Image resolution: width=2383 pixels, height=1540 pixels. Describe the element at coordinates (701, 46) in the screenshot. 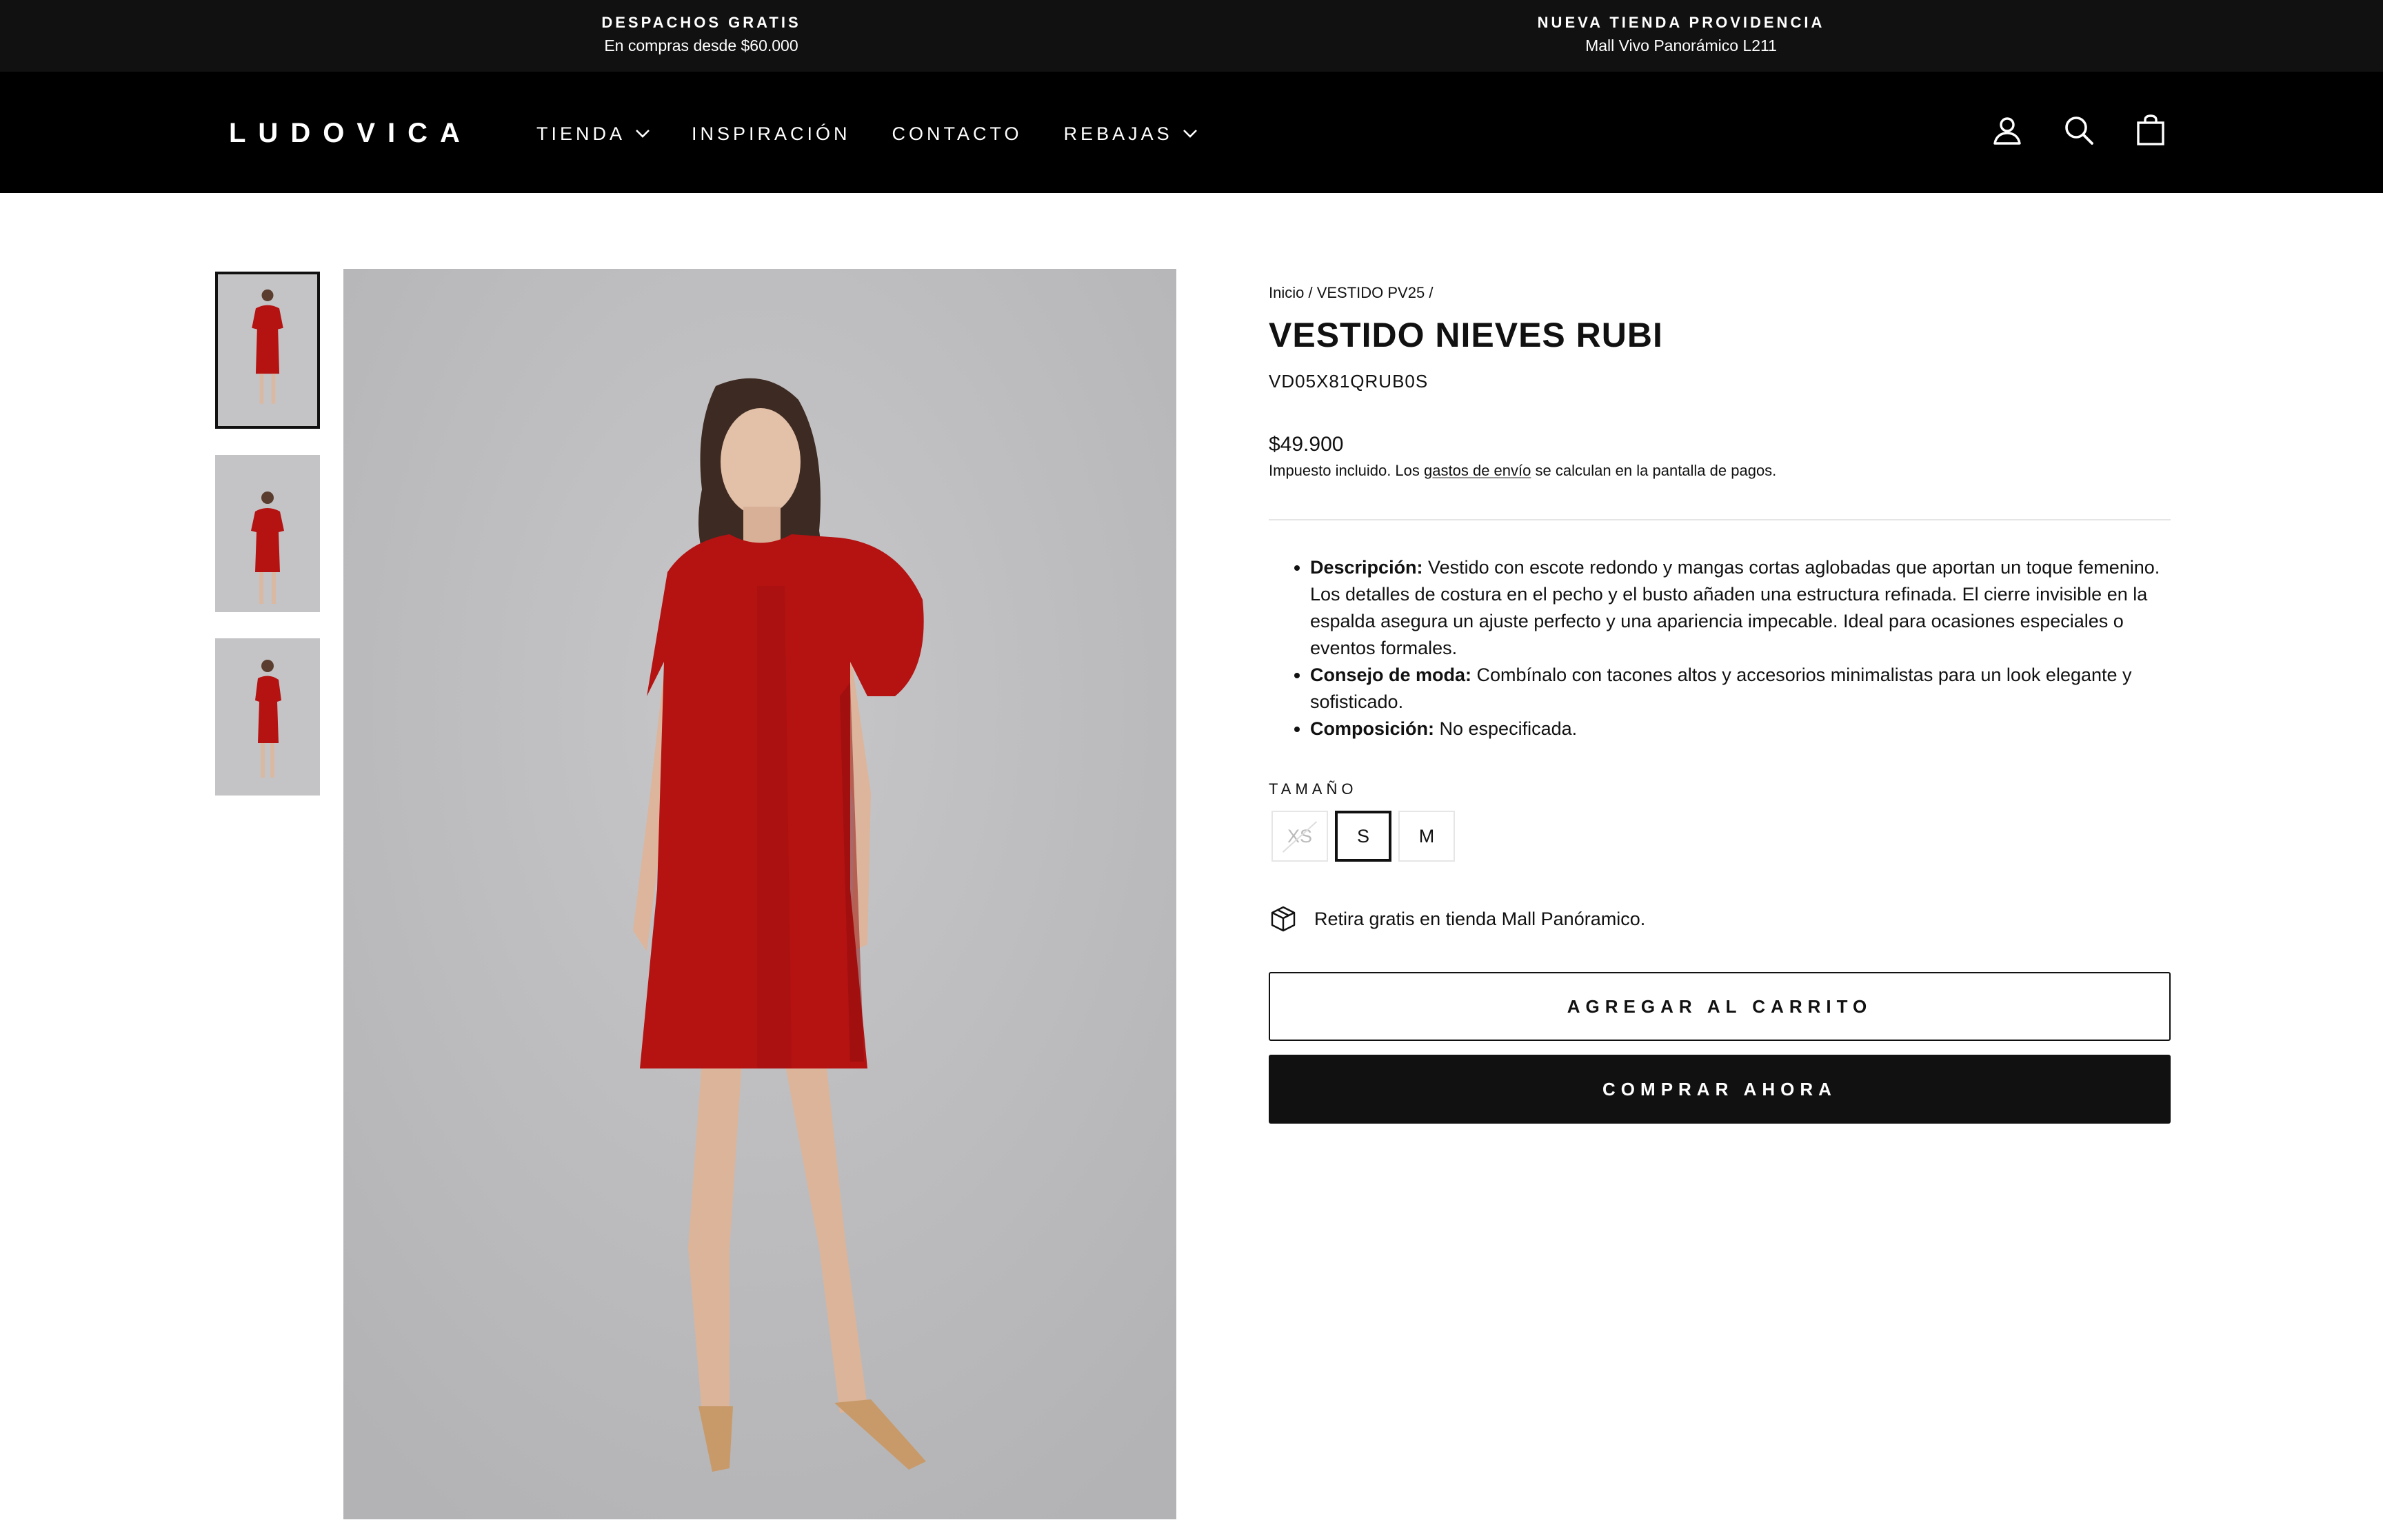

I see `announcement-subtitle: En compras desde $60.000` at that location.